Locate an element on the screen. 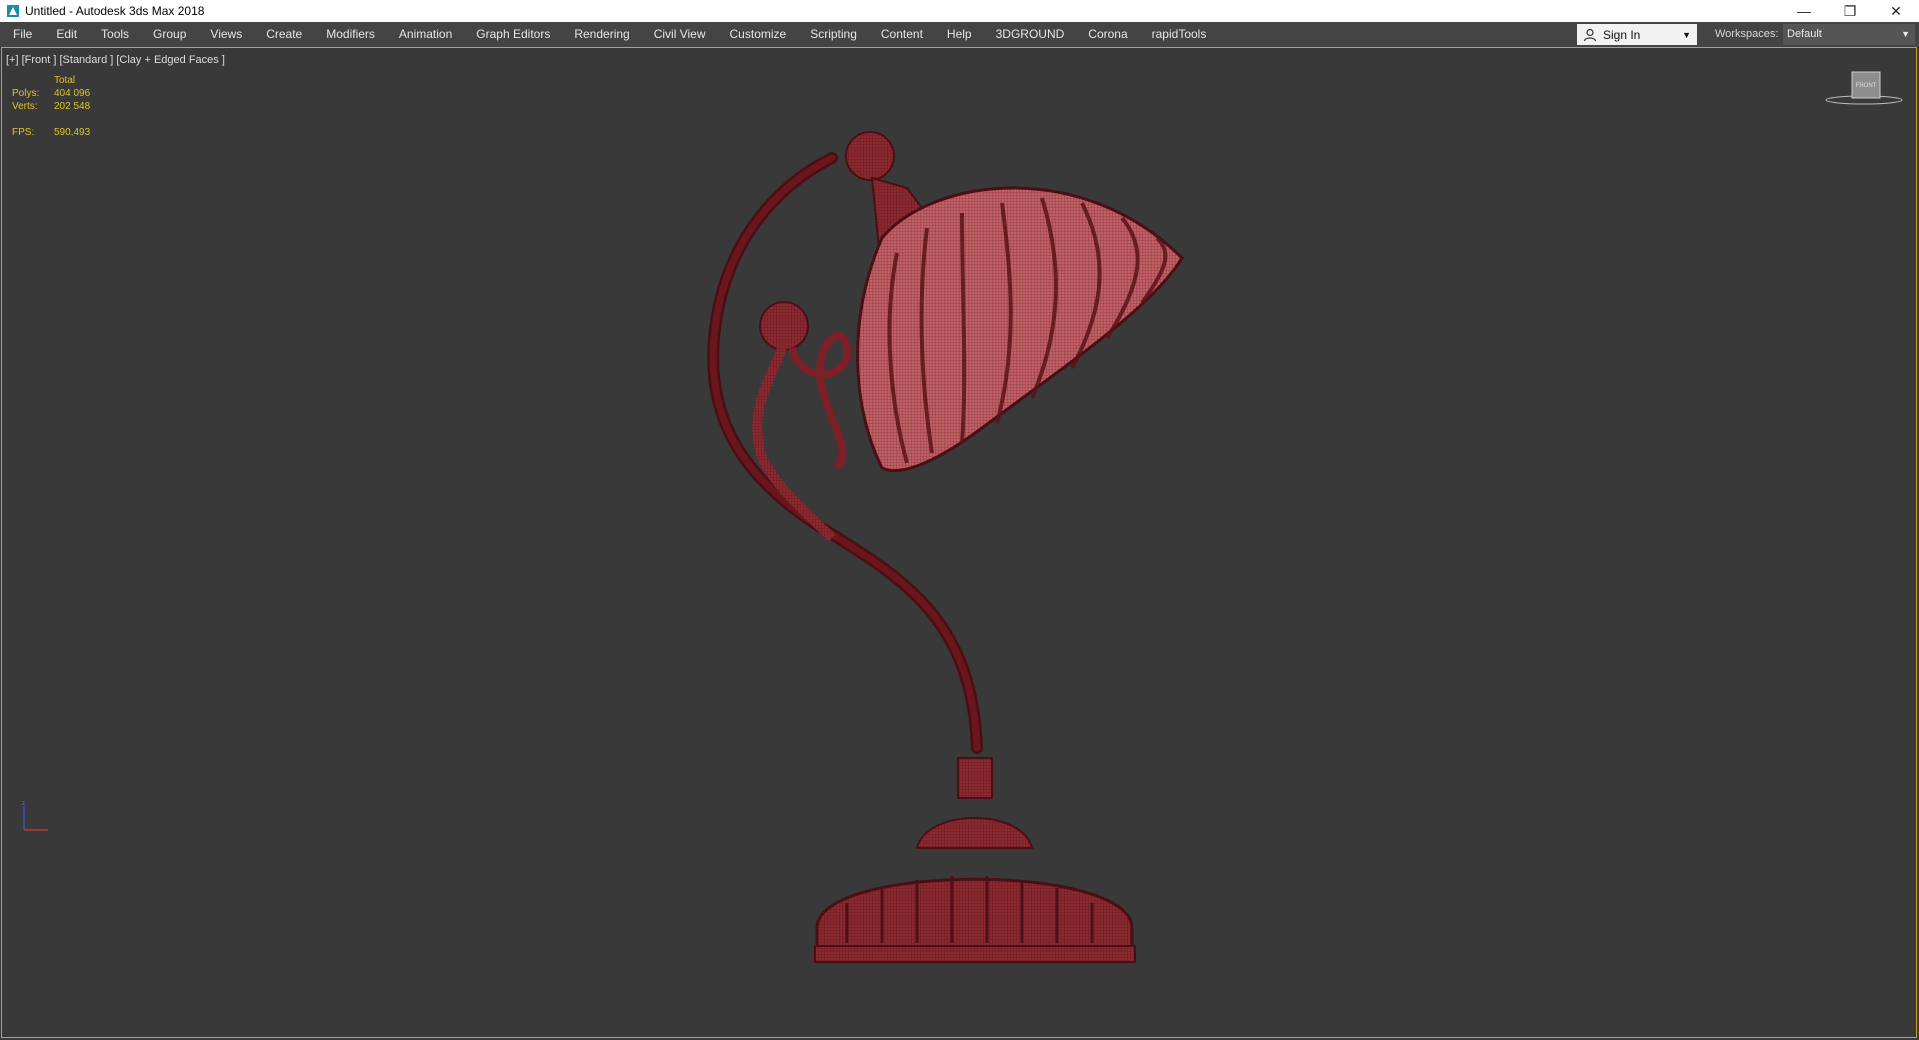 The width and height of the screenshot is (1919, 1040). sign-in-dropdown: Sign In ▼ is located at coordinates (1637, 34).